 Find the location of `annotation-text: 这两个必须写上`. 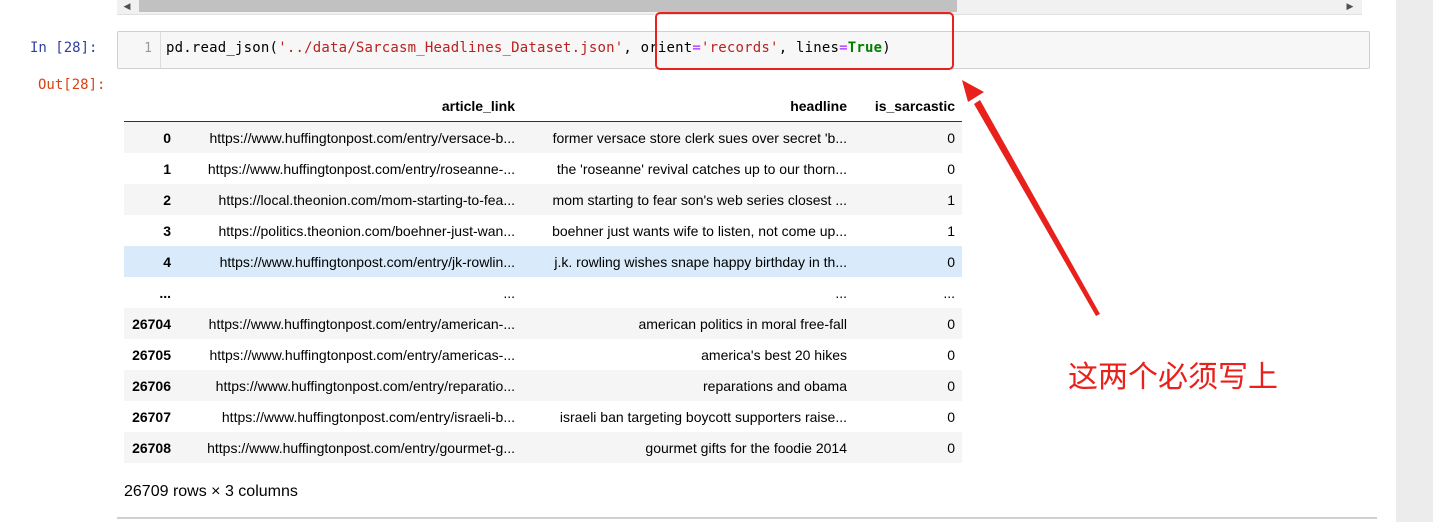

annotation-text: 这两个必须写上 is located at coordinates (1173, 377).